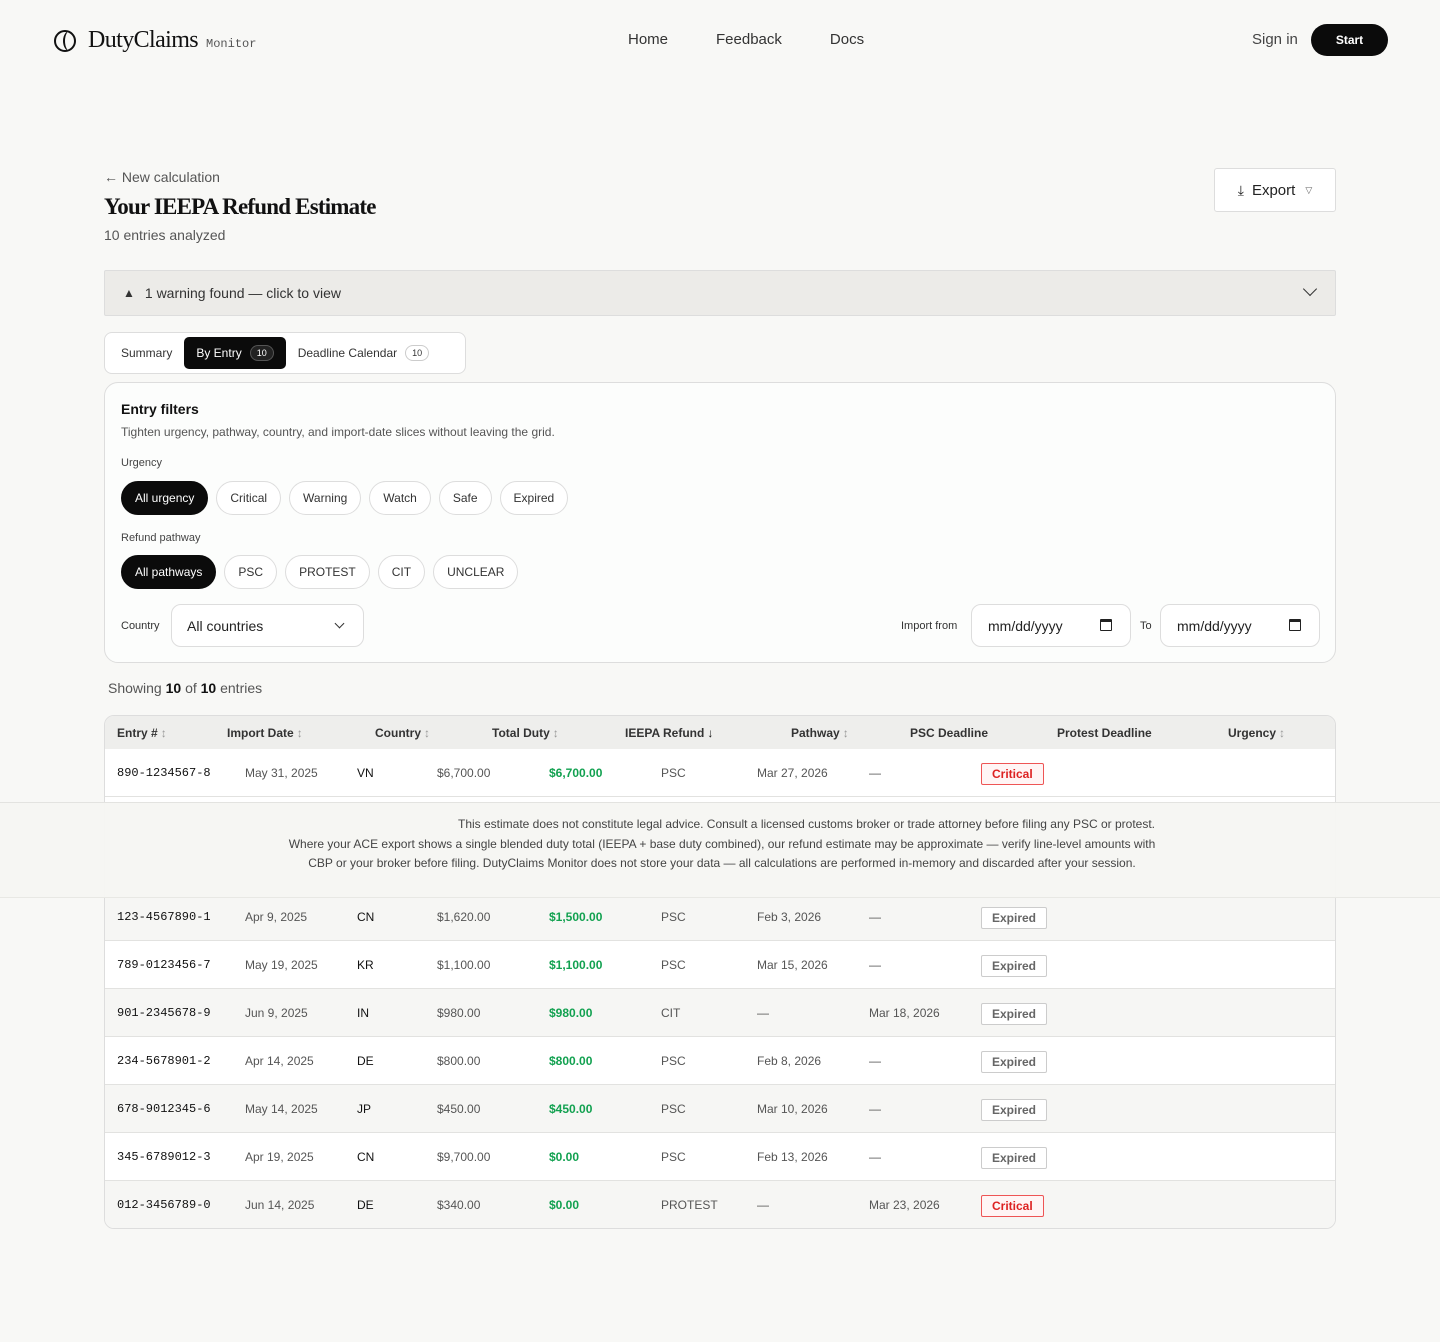 Image resolution: width=1440 pixels, height=1342 pixels. I want to click on cell-entry: 678-9012345-6, so click(164, 1109).